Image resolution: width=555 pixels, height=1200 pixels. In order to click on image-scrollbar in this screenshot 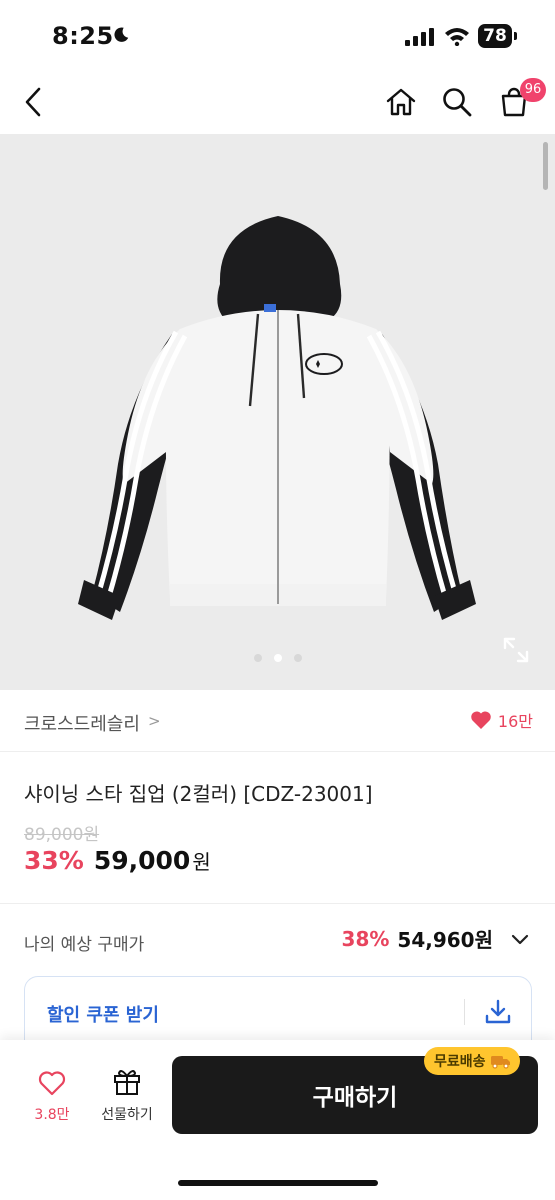, I will do `click(545, 166)`.